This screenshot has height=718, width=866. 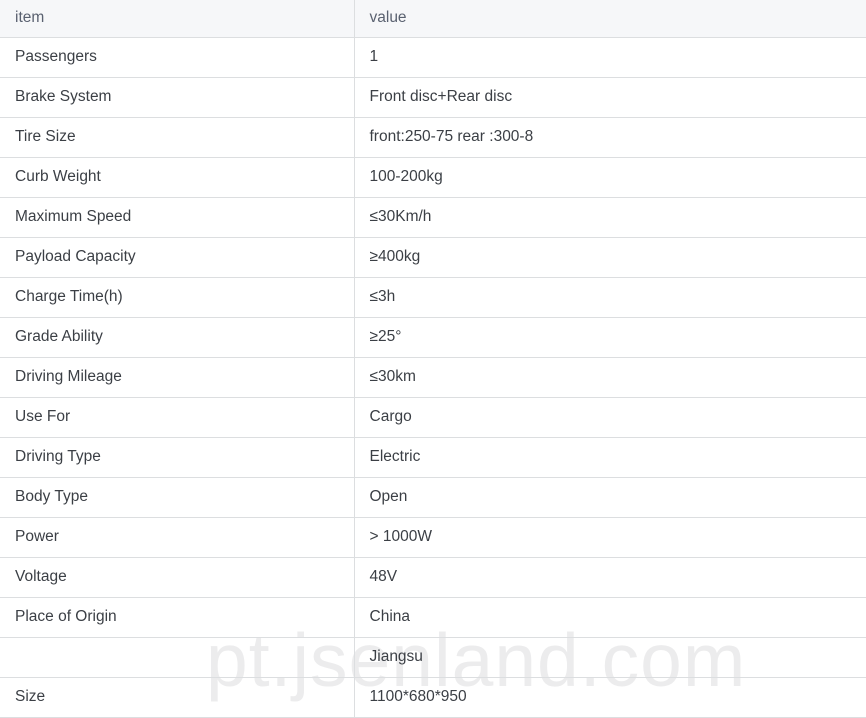 What do you see at coordinates (177, 457) in the screenshot?
I see `table-cell-item: Driving Type` at bounding box center [177, 457].